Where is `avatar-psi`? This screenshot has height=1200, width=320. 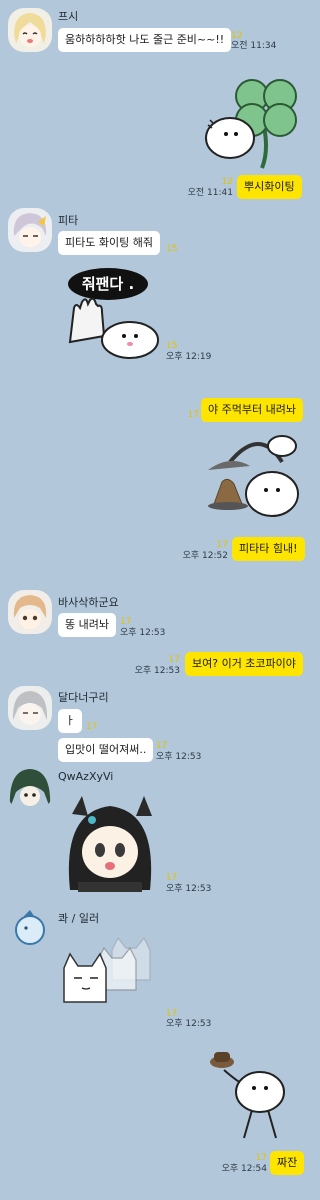 avatar-psi is located at coordinates (30, 30).